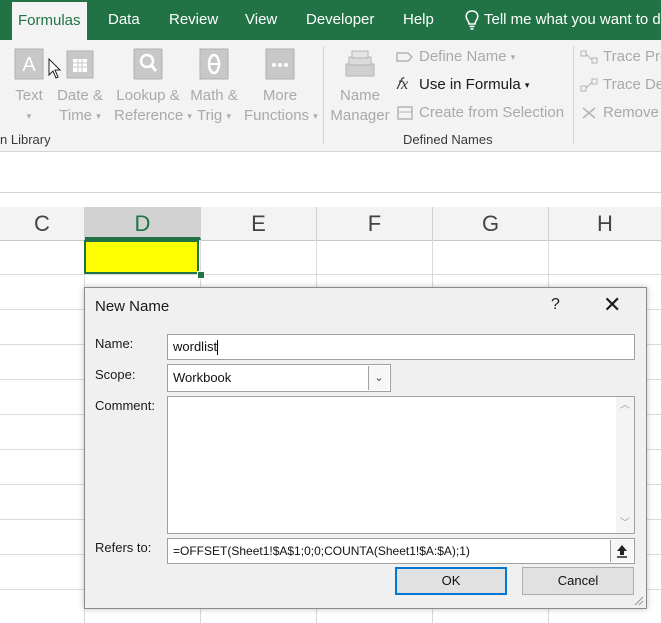  I want to click on more-functions-label-2: Functions, so click(277, 115).